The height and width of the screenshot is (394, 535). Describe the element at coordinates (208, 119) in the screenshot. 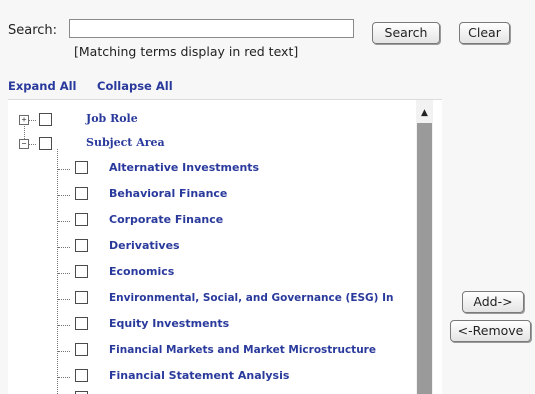

I see `tree-node-job-role: + Job Role` at that location.